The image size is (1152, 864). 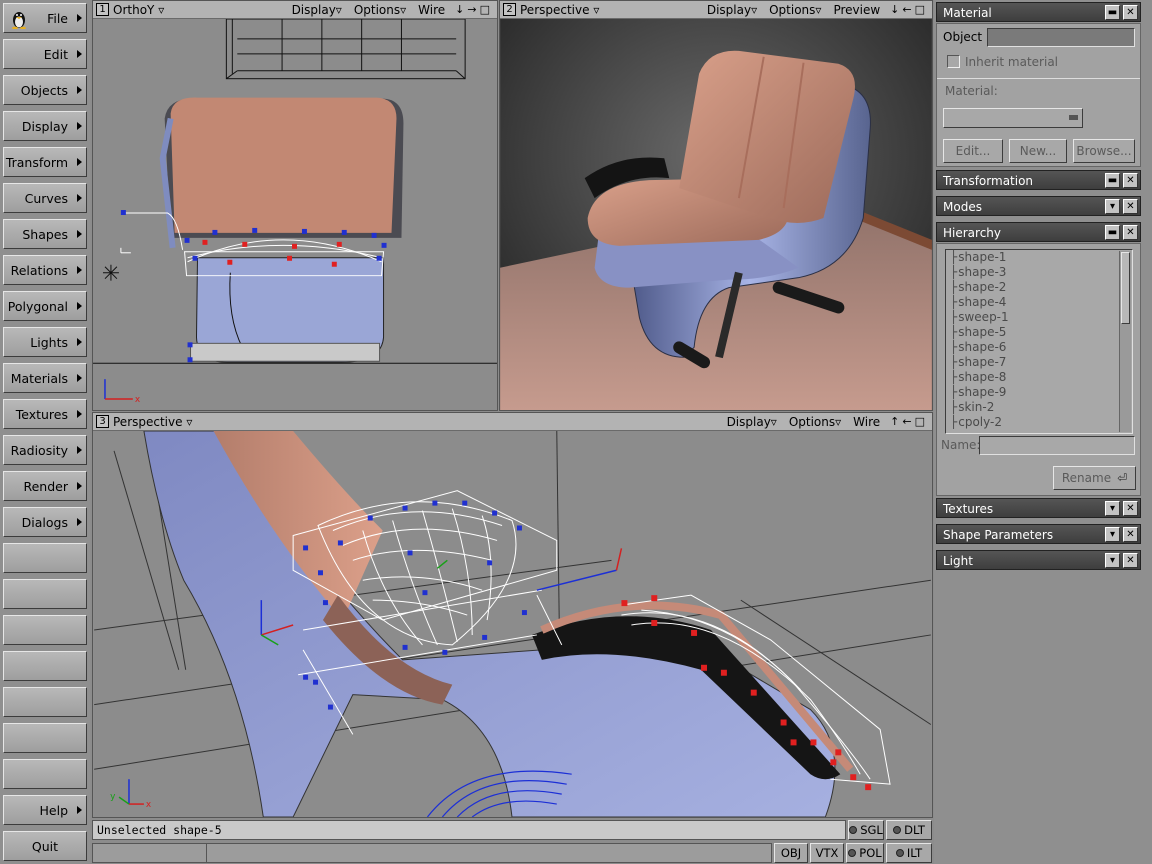 I want to click on hierarchy-panel-header: Hierarchy ▬ ✕, so click(x=1038, y=232).